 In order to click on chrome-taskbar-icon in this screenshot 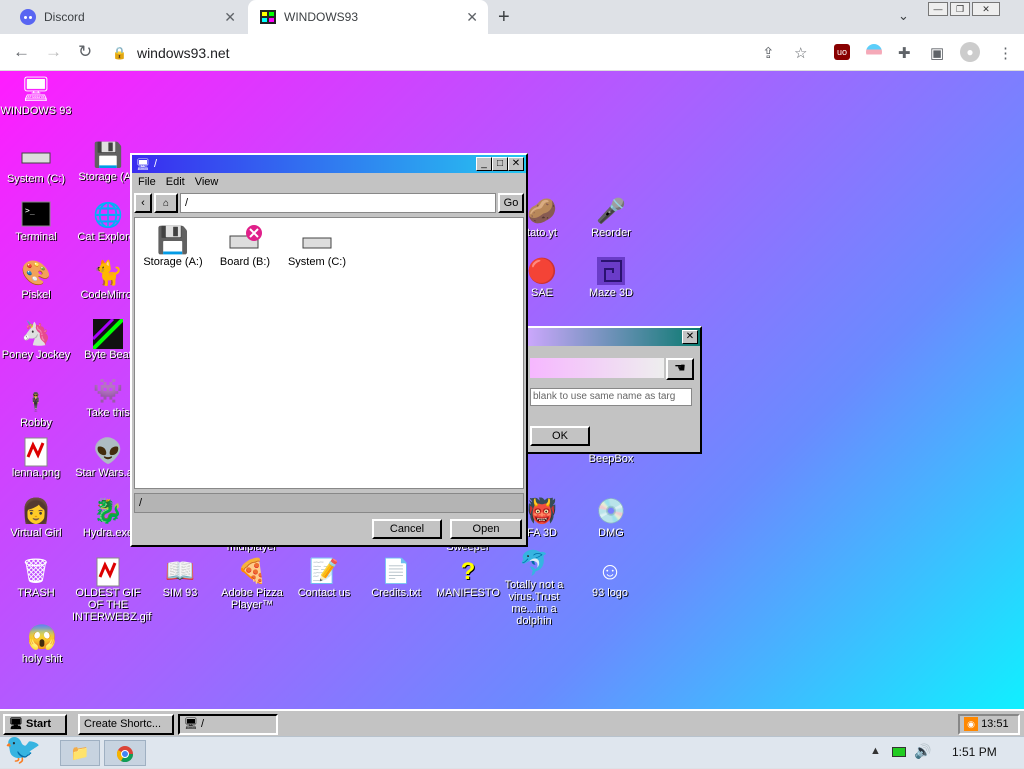, I will do `click(125, 753)`.